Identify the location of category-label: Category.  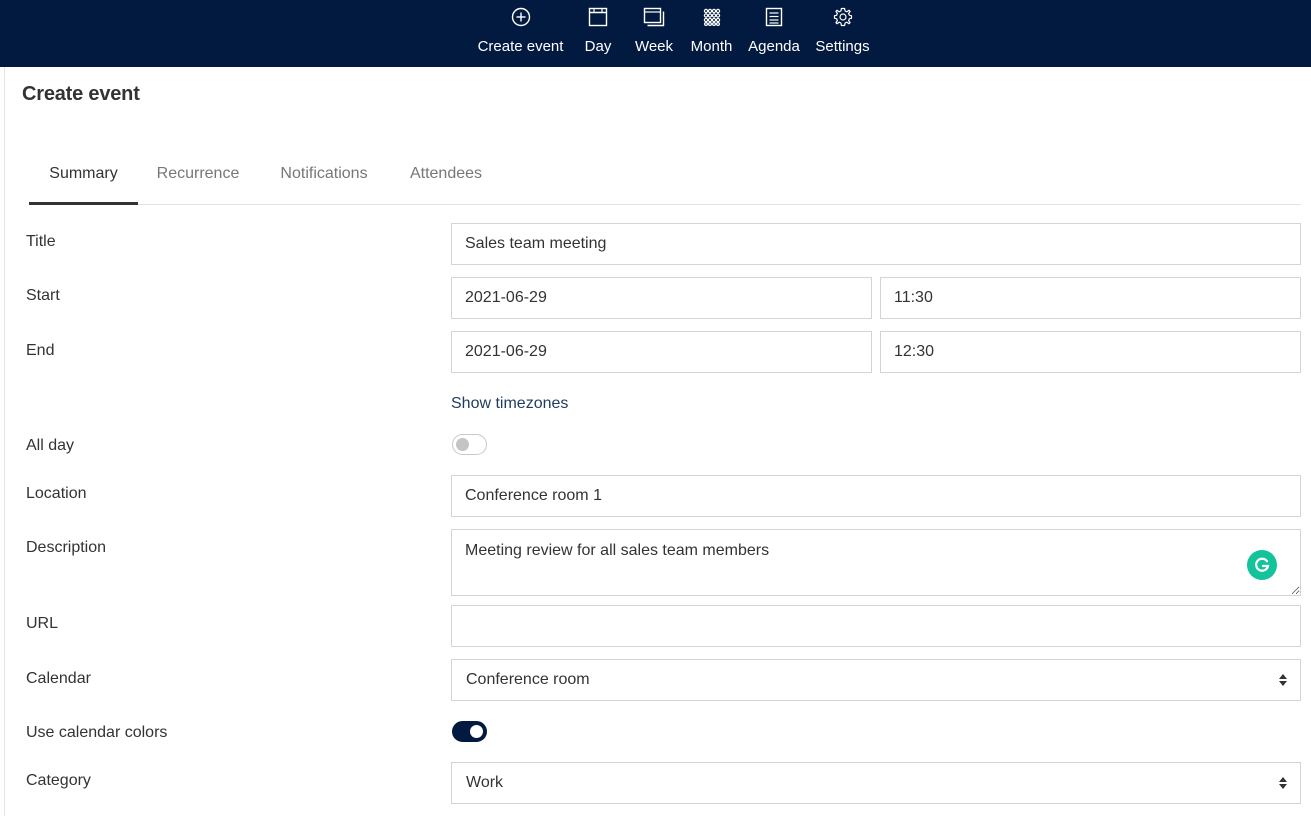
(58, 780).